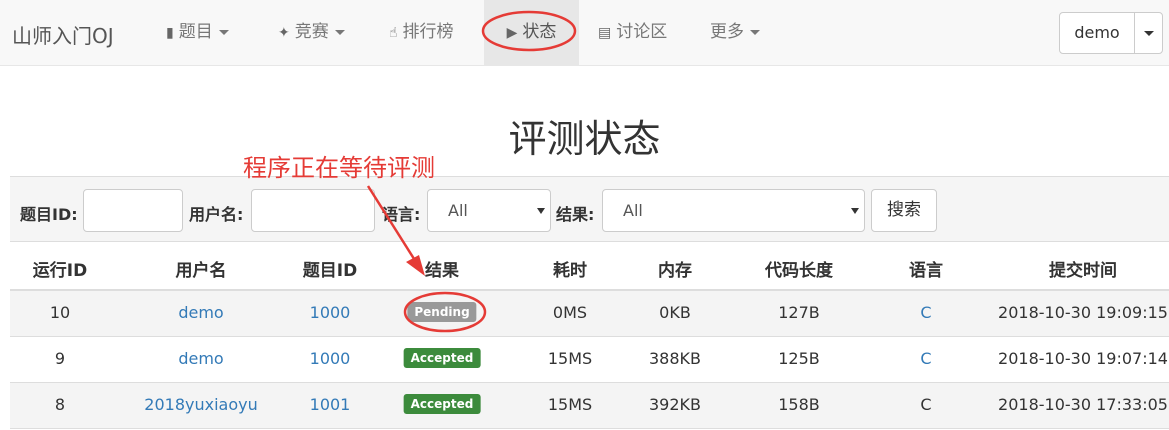 The height and width of the screenshot is (430, 1169). I want to click on nav-contests: ✦ 竞赛, so click(311, 32).